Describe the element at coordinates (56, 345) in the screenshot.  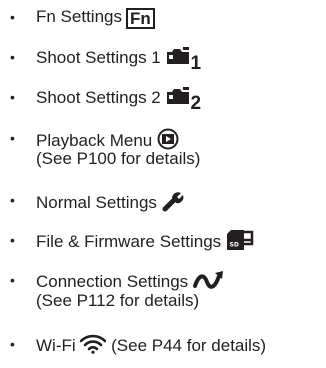
I see `item-label: Wi-Fi` at that location.